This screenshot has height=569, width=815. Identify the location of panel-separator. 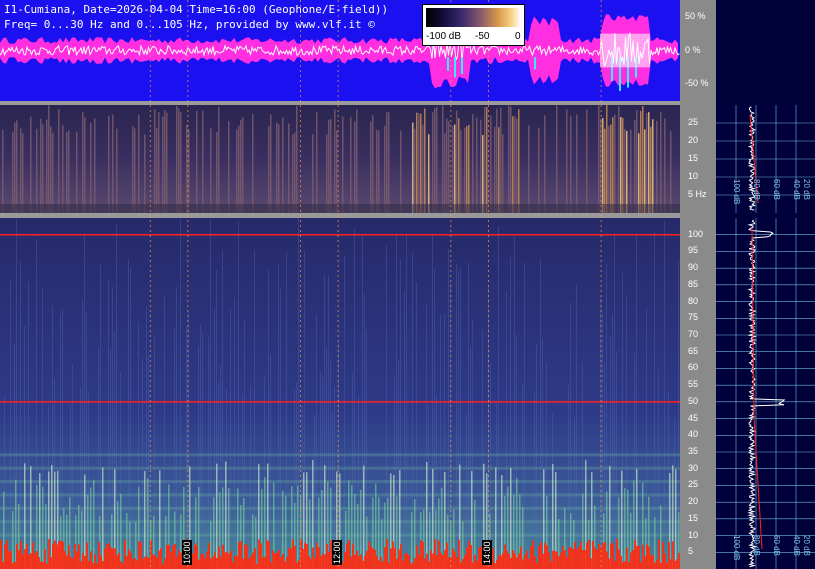
(340, 215).